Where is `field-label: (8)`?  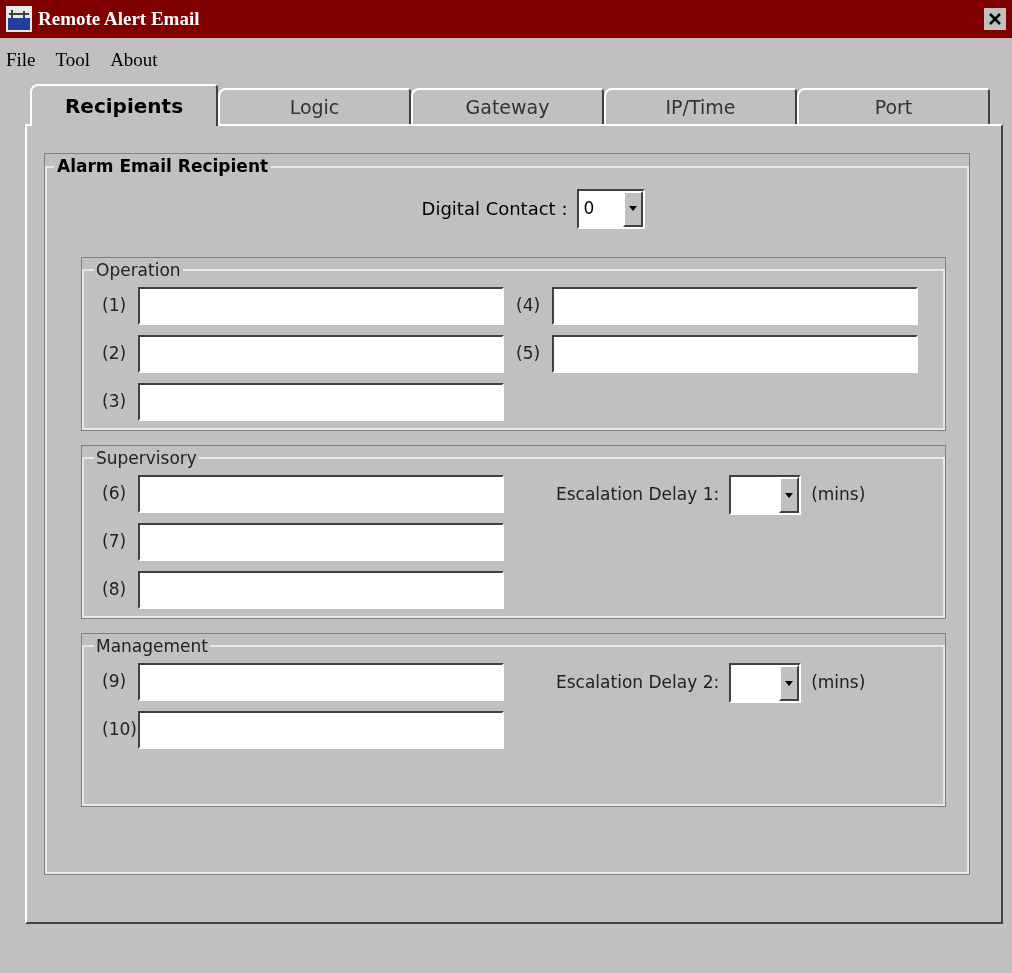 field-label: (8) is located at coordinates (115, 590).